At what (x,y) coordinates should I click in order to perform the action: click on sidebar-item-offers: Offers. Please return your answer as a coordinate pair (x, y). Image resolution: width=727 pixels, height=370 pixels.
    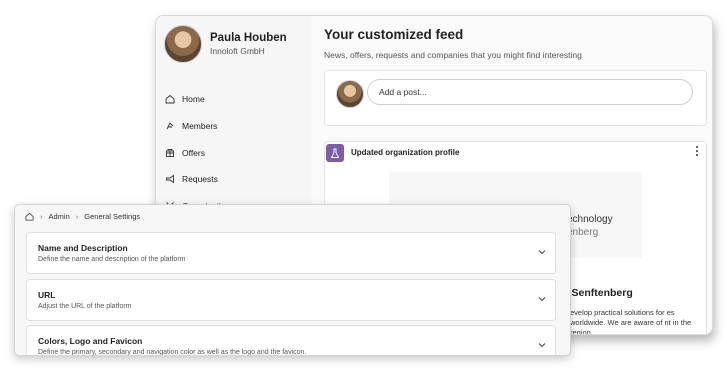
    Looking at the image, I should click on (235, 152).